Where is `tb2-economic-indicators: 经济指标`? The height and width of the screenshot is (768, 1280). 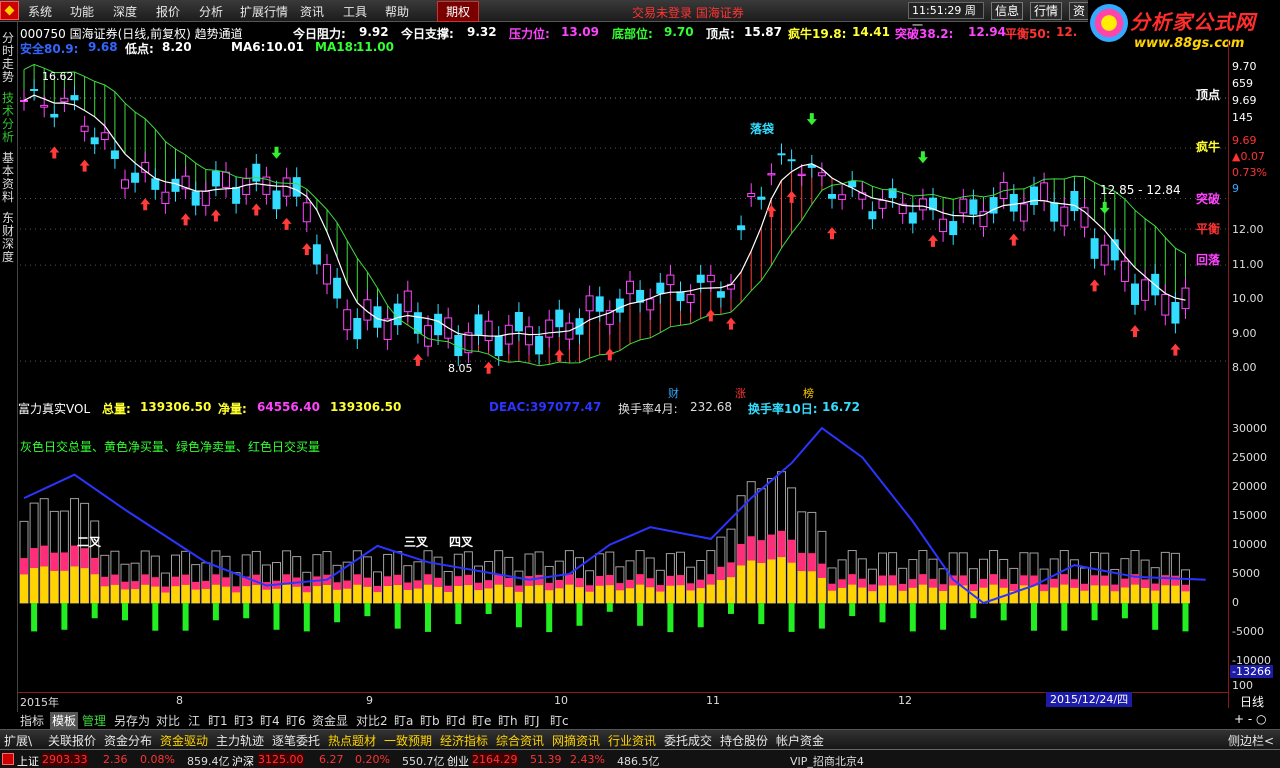 tb2-economic-indicators: 经济指标 is located at coordinates (464, 740).